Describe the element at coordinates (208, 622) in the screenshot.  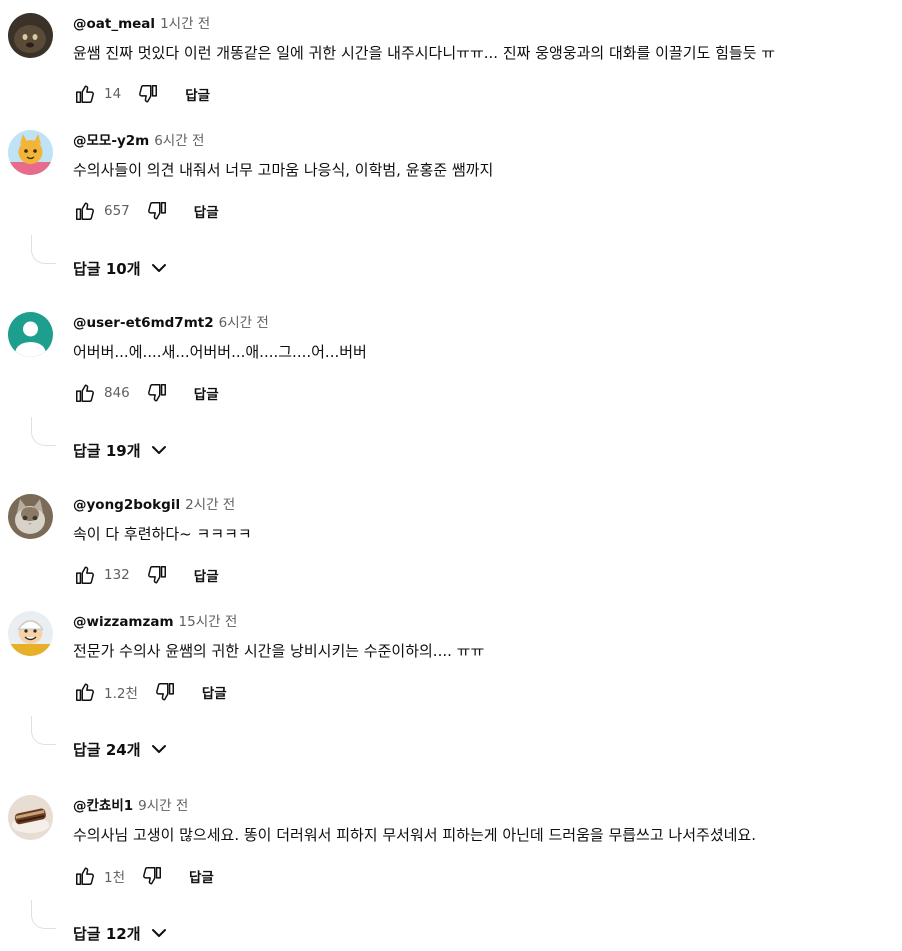
I see `timestamp: 15시간 전` at that location.